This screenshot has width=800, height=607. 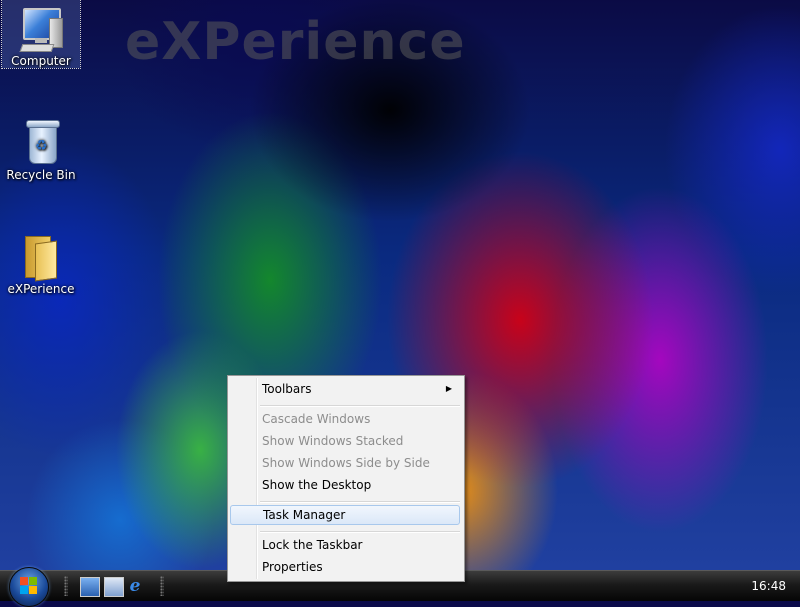 What do you see at coordinates (41, 175) in the screenshot?
I see `desktop-icon-label: Recycle Bin` at bounding box center [41, 175].